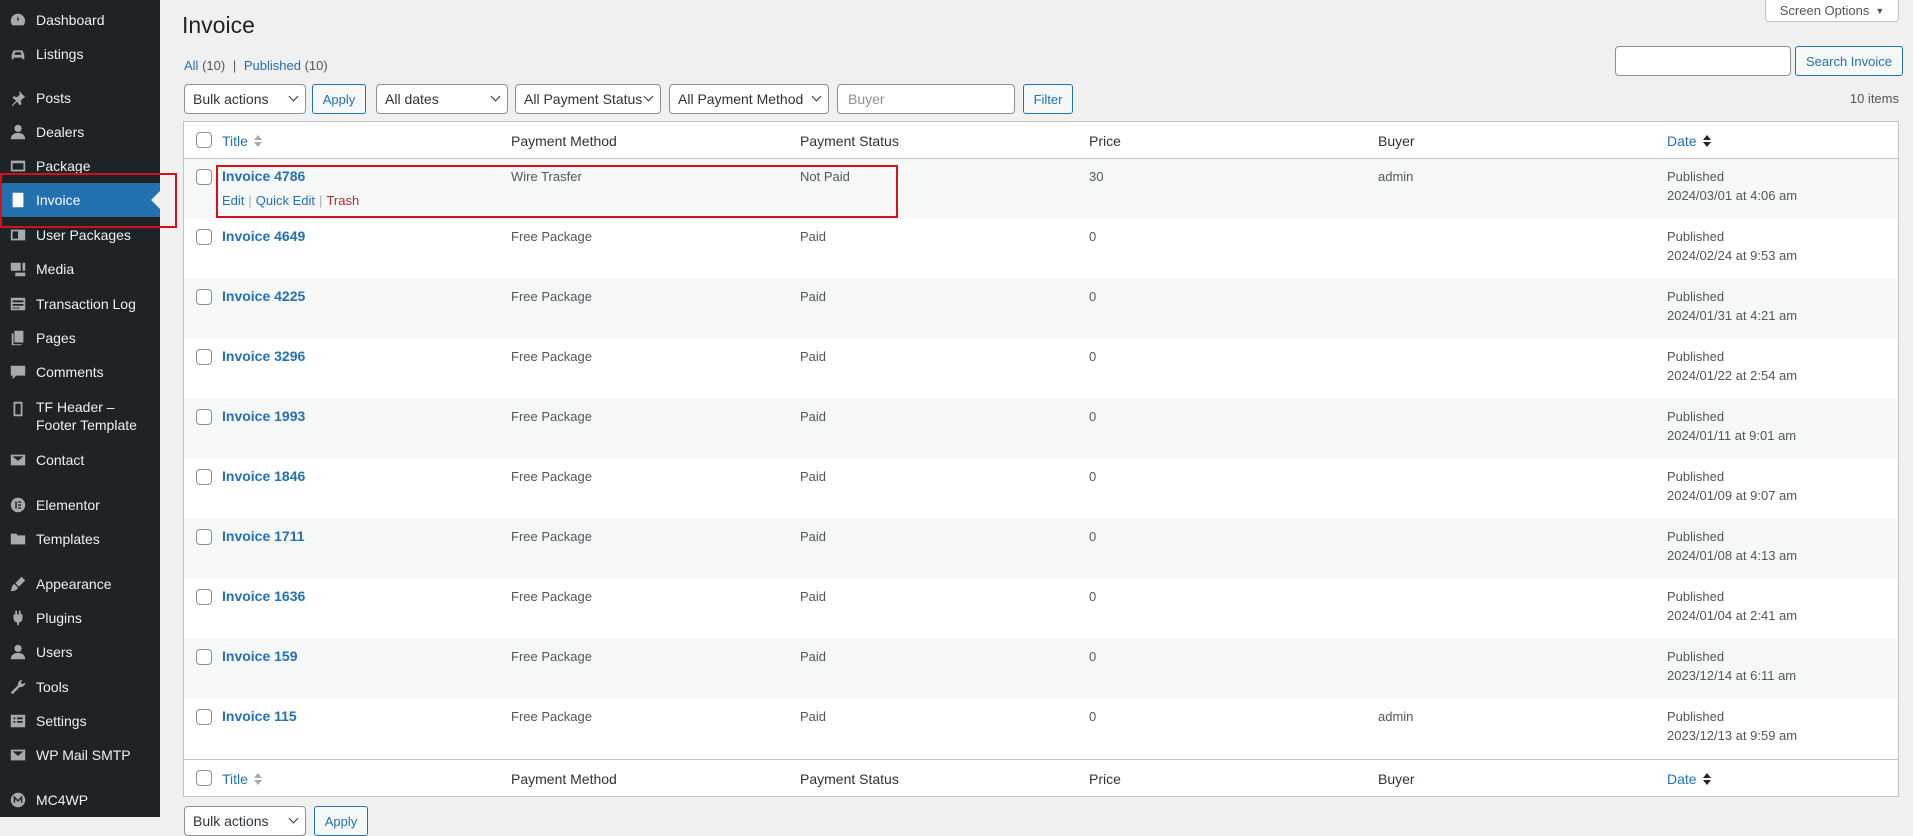 This screenshot has width=1913, height=836. What do you see at coordinates (80, 800) in the screenshot?
I see `sidebar-item-mc4wp: MC4WP` at bounding box center [80, 800].